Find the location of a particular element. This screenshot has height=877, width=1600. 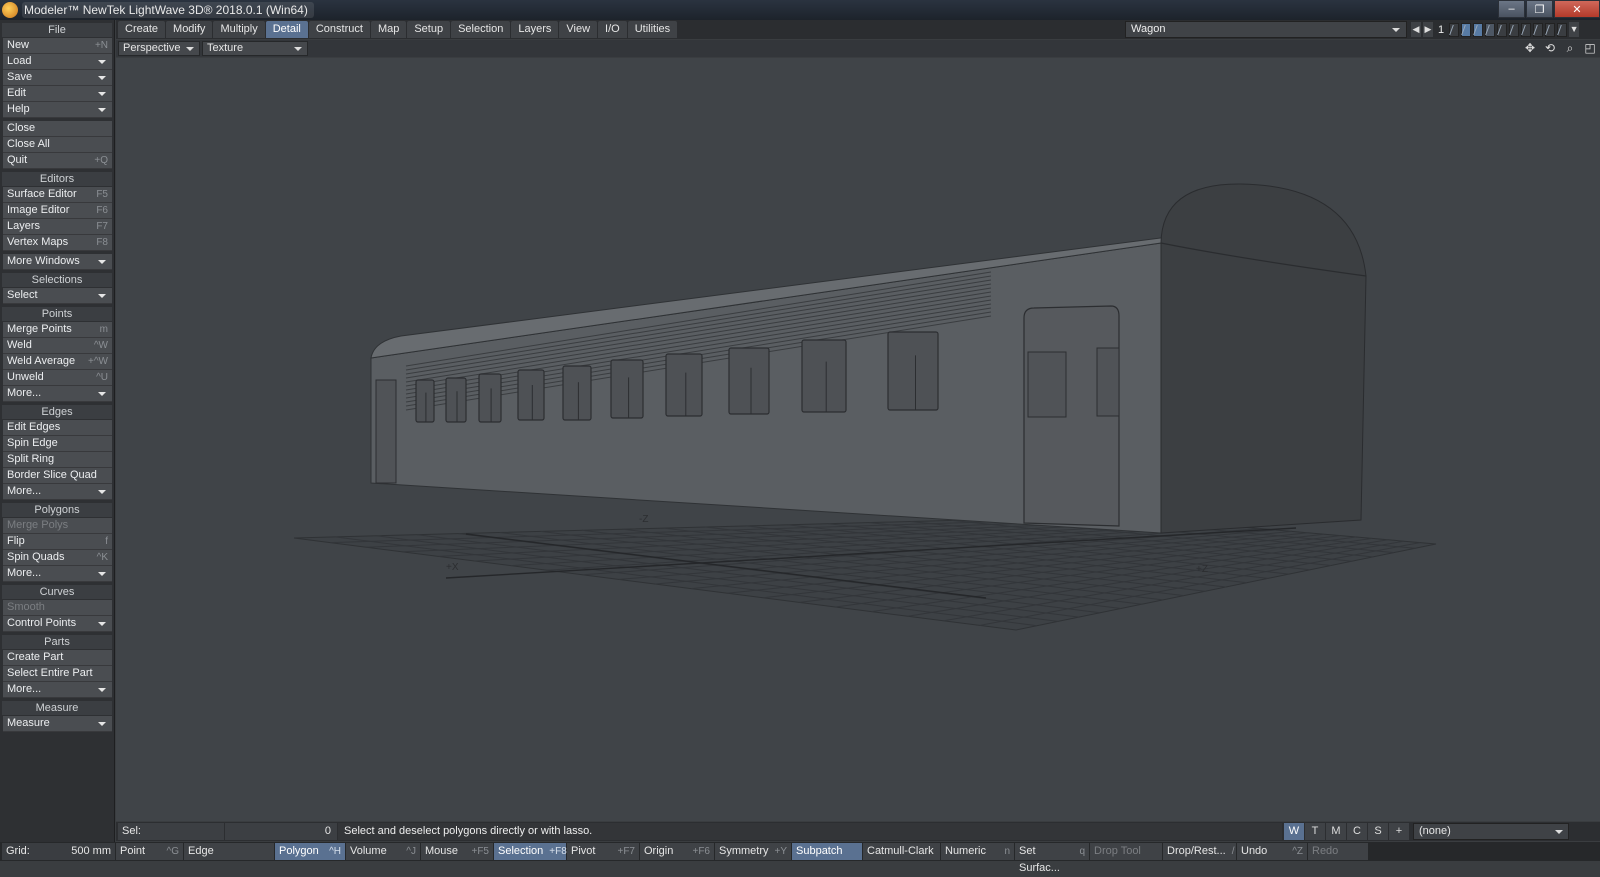

sidebar-item-unweld: Unweld ^U is located at coordinates (57, 378).